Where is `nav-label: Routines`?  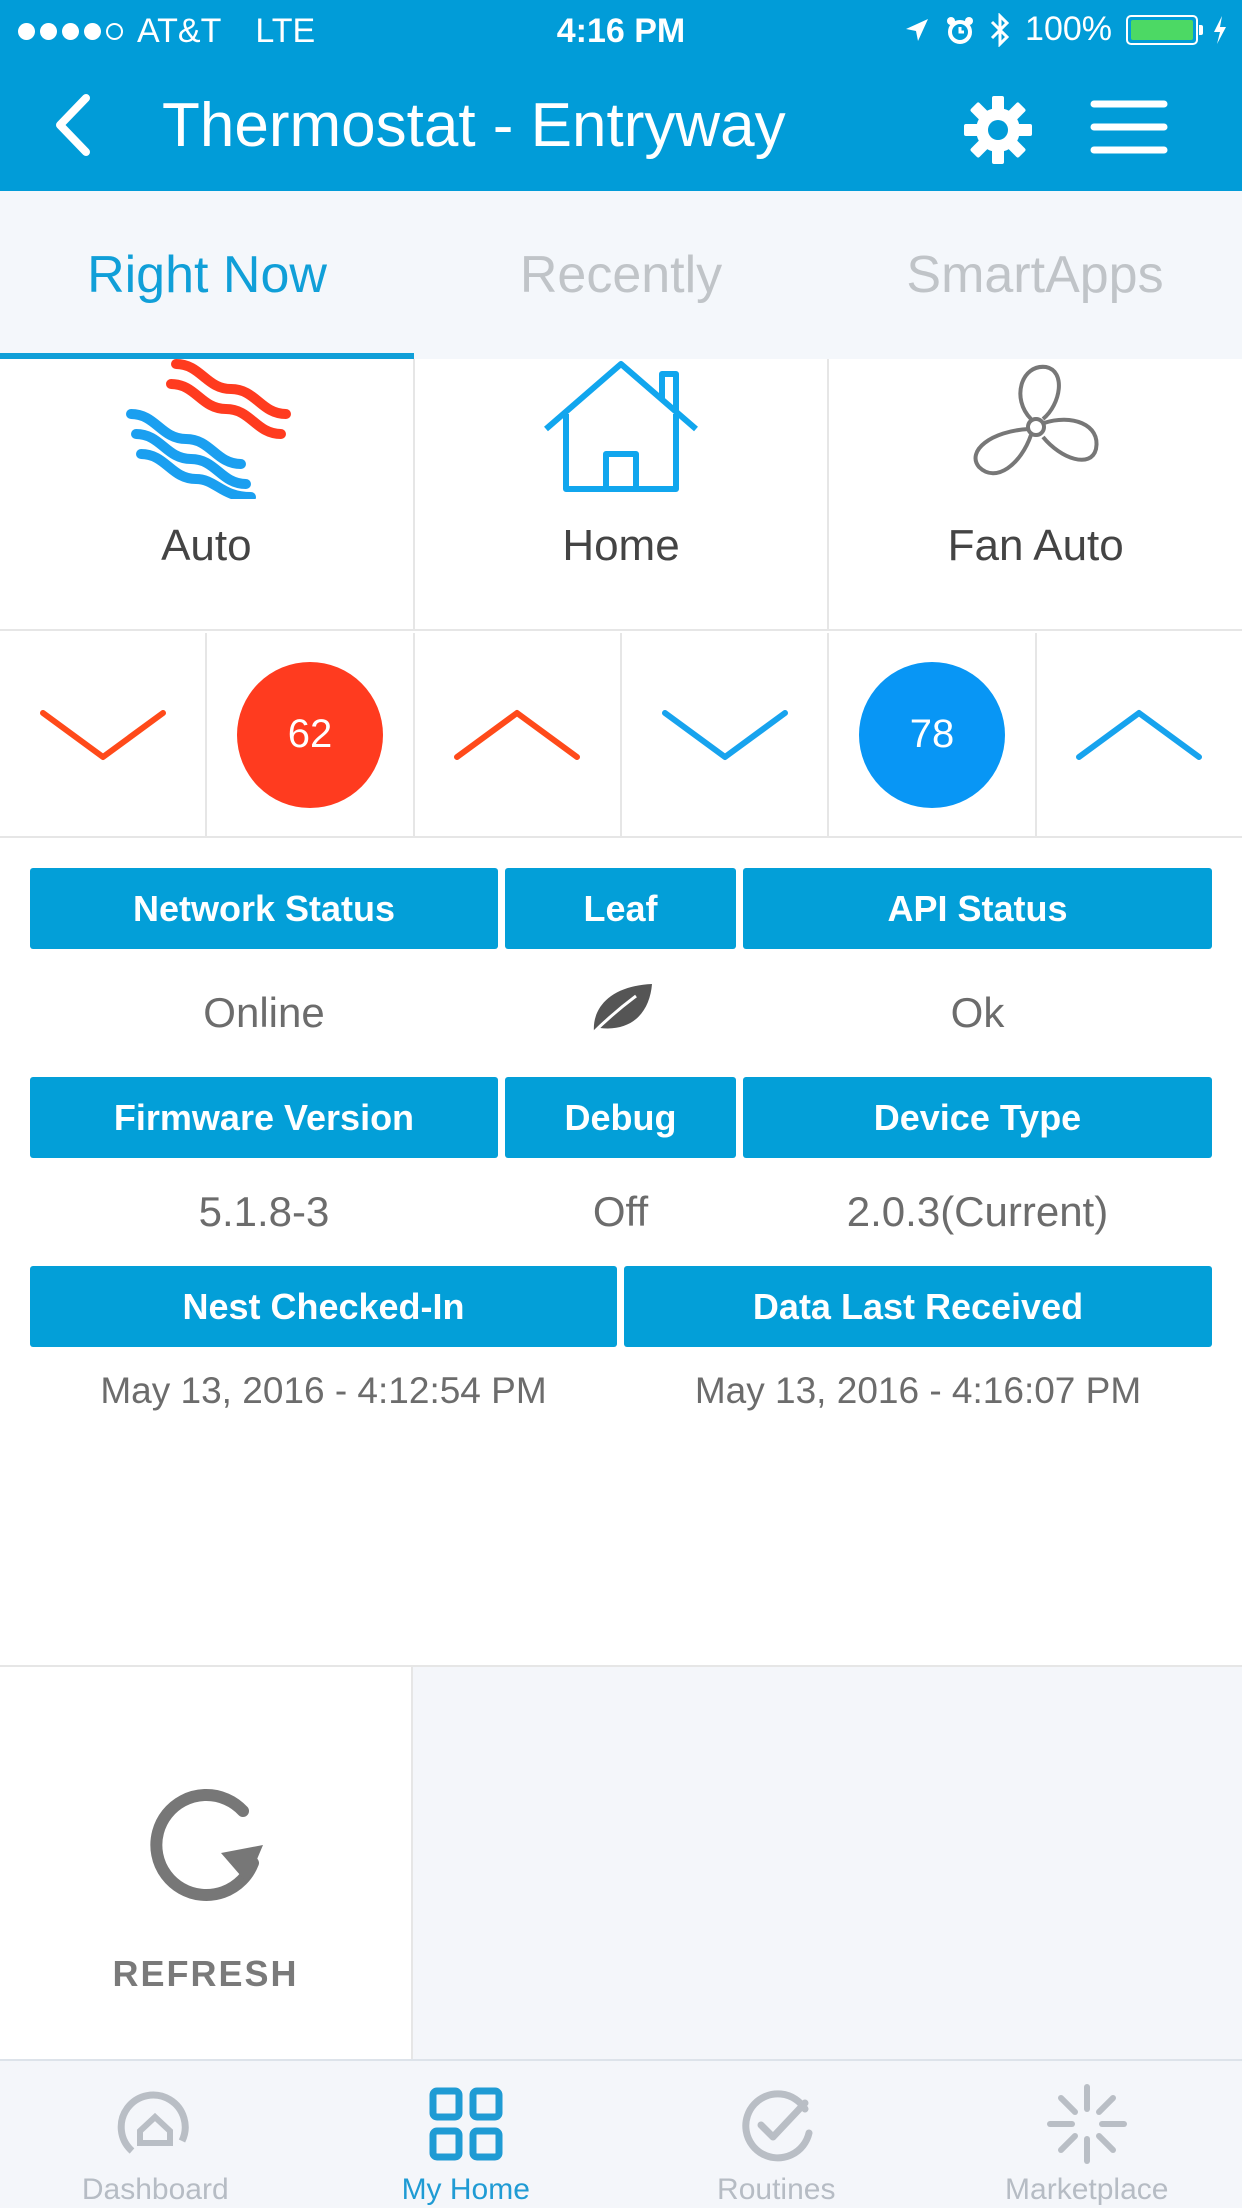
nav-label: Routines is located at coordinates (776, 2189).